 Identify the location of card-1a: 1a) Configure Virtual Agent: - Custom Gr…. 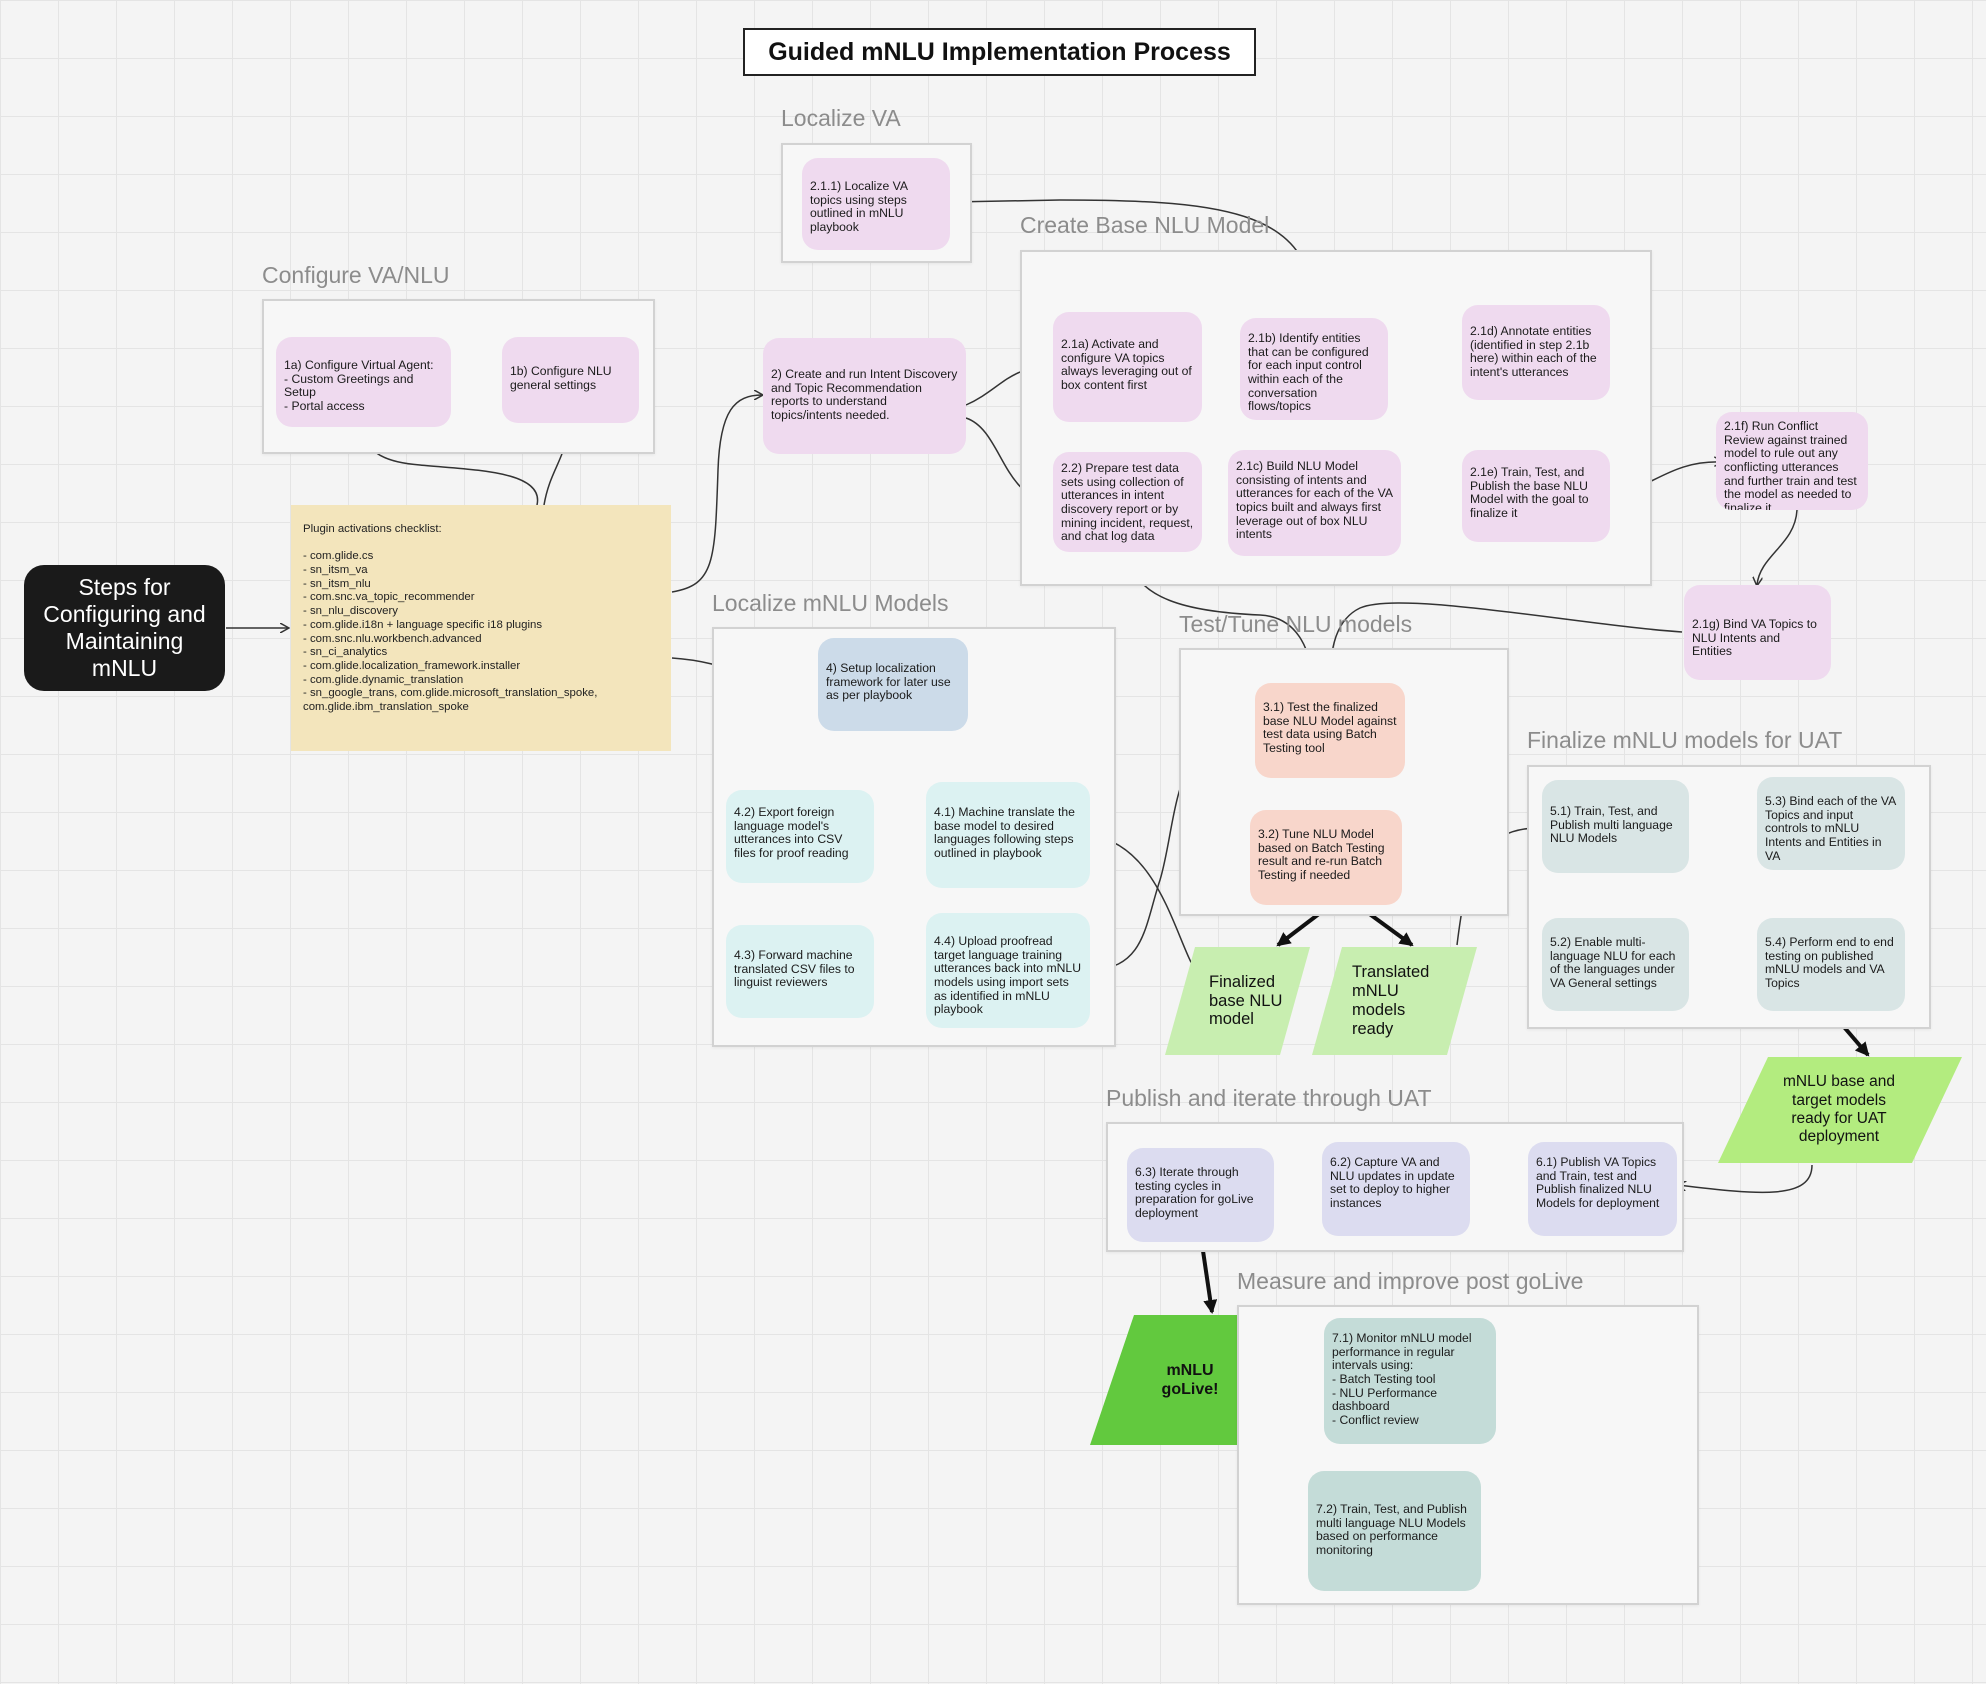
(363, 382).